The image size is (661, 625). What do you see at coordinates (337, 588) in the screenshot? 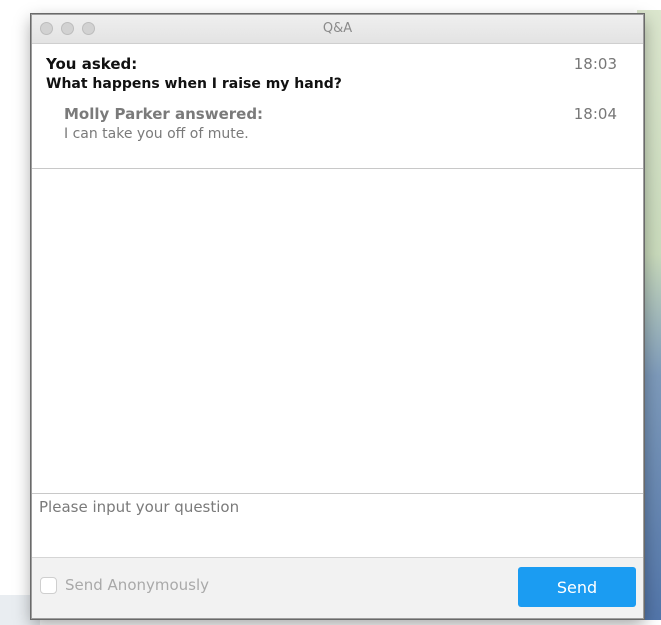
I see `footer-bar: Send Anonymously Send` at bounding box center [337, 588].